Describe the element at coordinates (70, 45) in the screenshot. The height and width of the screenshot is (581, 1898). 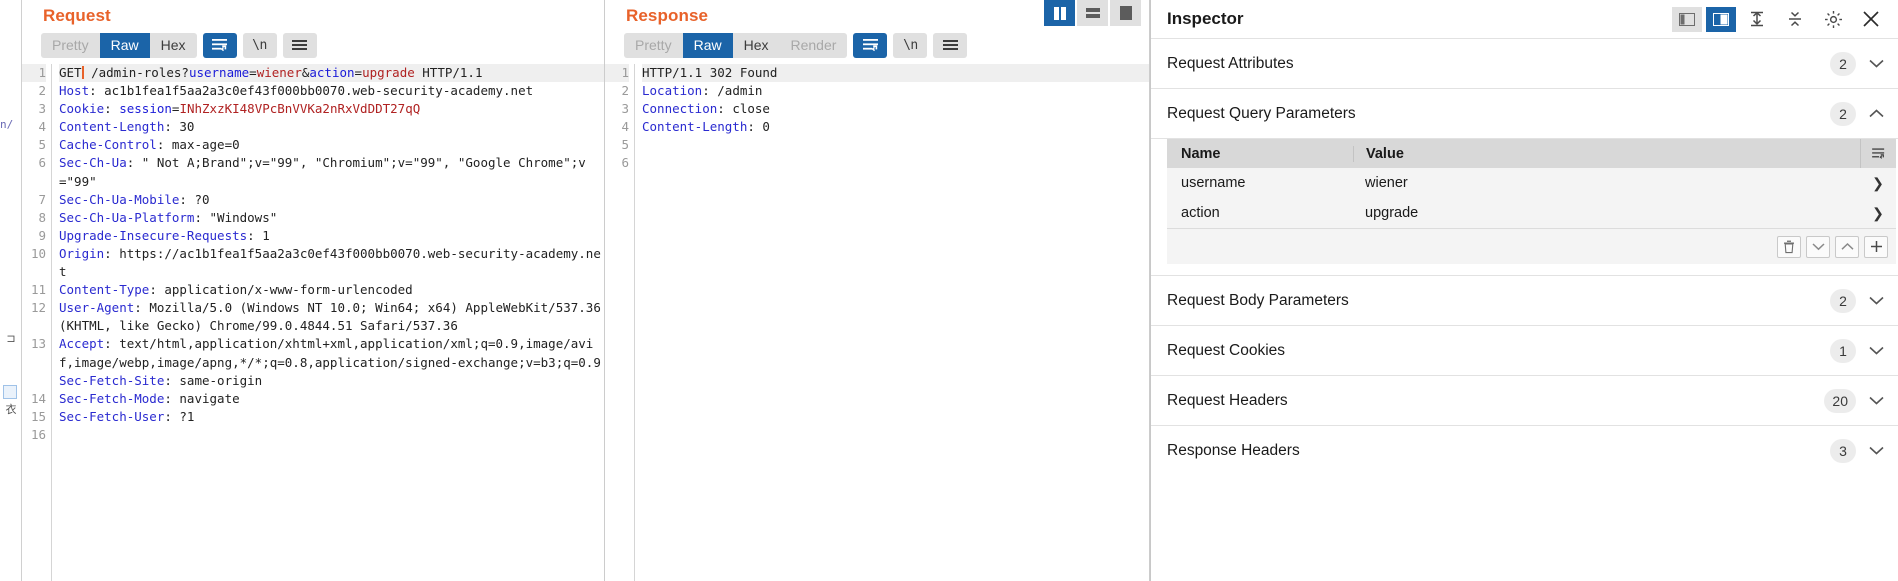
I see `request-tab-pretty: Pretty` at that location.